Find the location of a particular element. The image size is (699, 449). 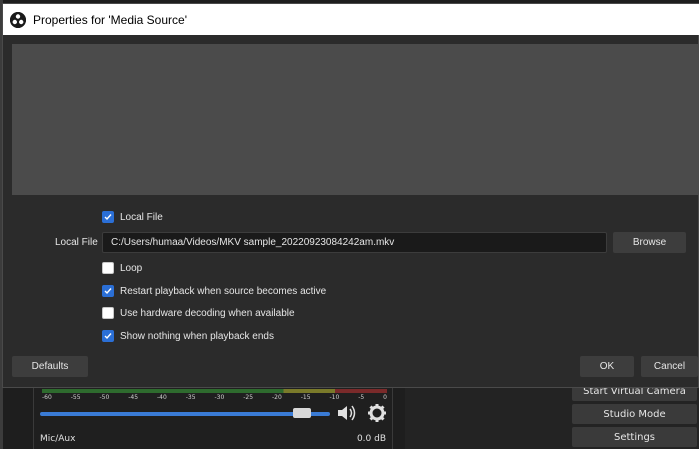

hardware-decoding-checkbox-row: Use hardware decoding when available is located at coordinates (198, 313).